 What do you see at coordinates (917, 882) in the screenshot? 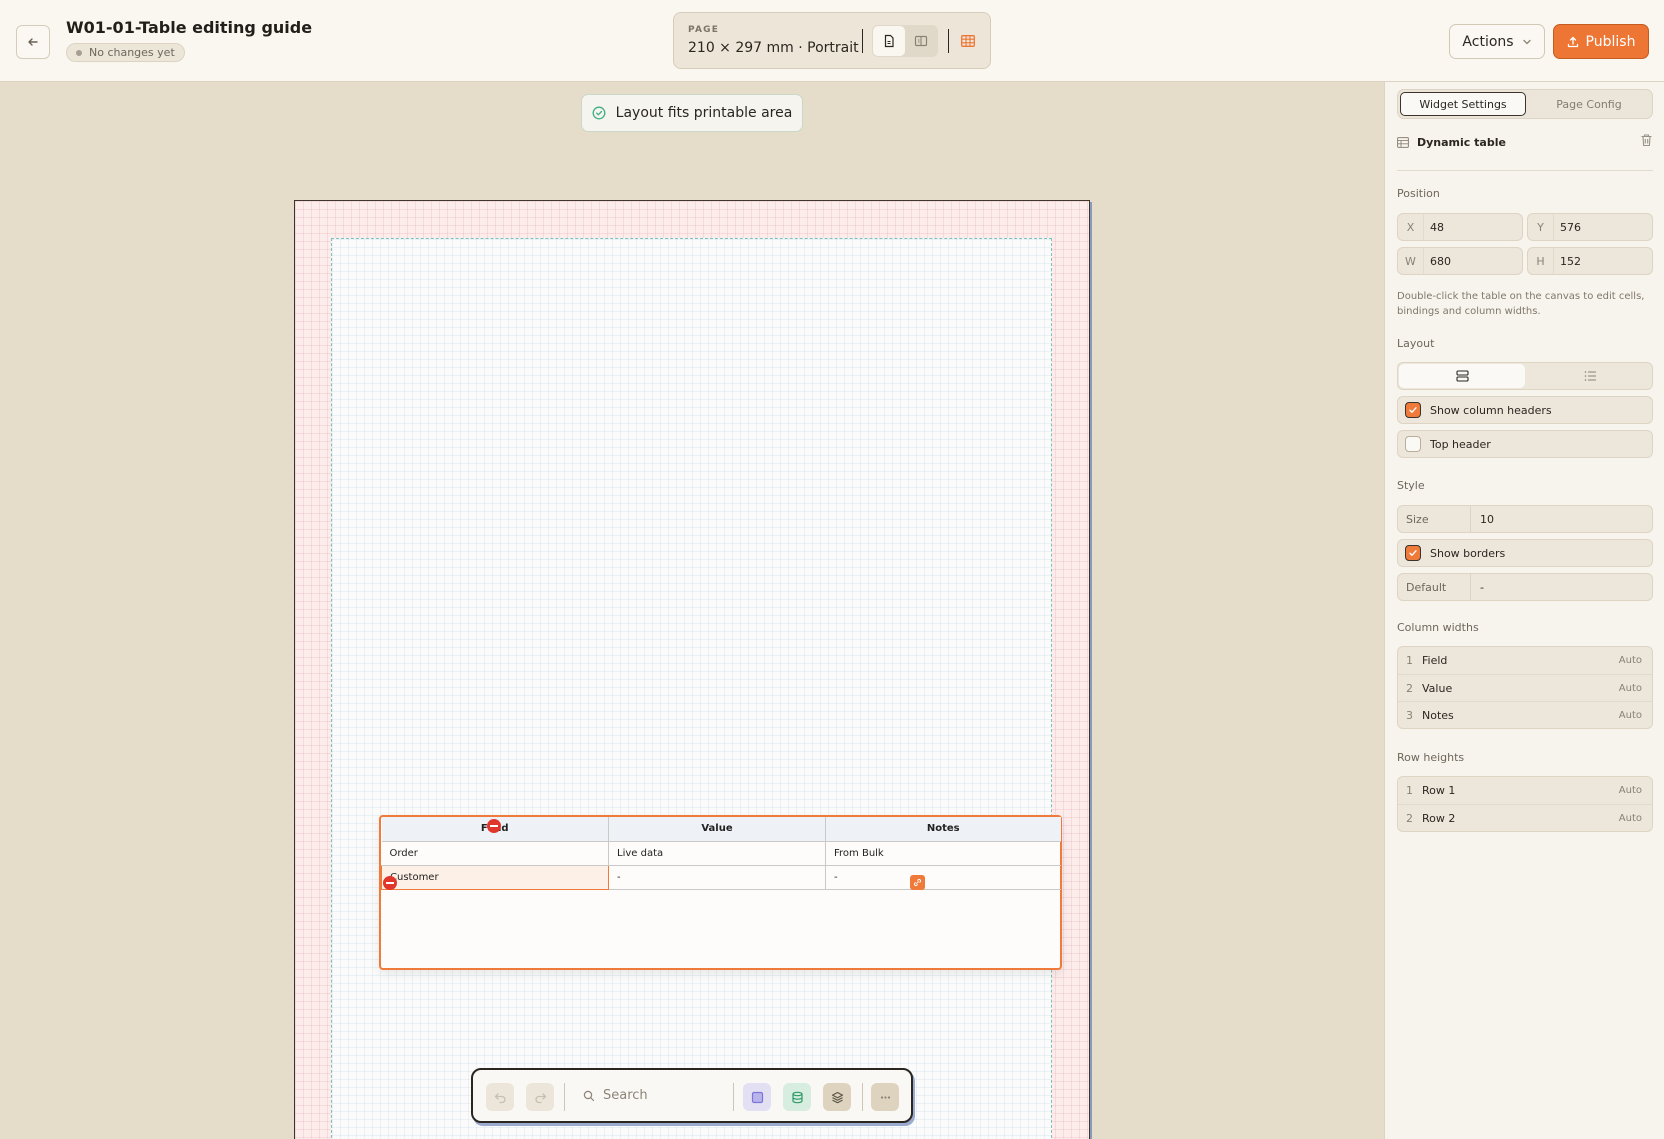
I see `bind-data-button` at bounding box center [917, 882].